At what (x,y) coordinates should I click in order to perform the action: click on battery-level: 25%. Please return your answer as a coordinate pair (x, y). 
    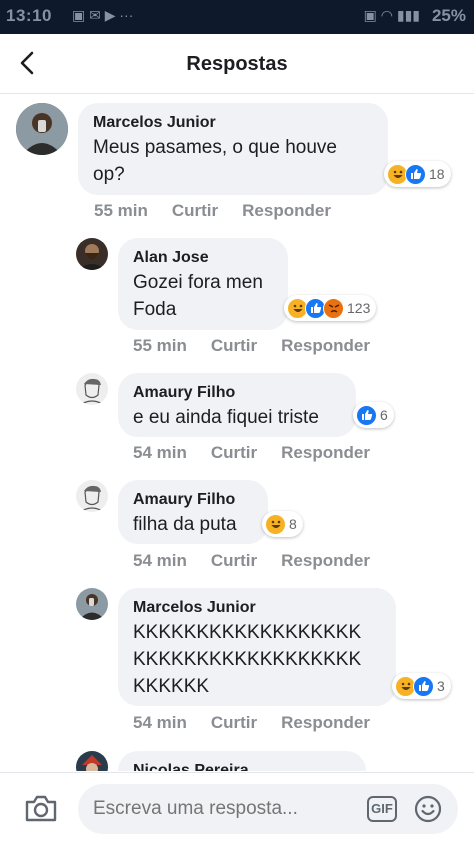
    Looking at the image, I should click on (448, 15).